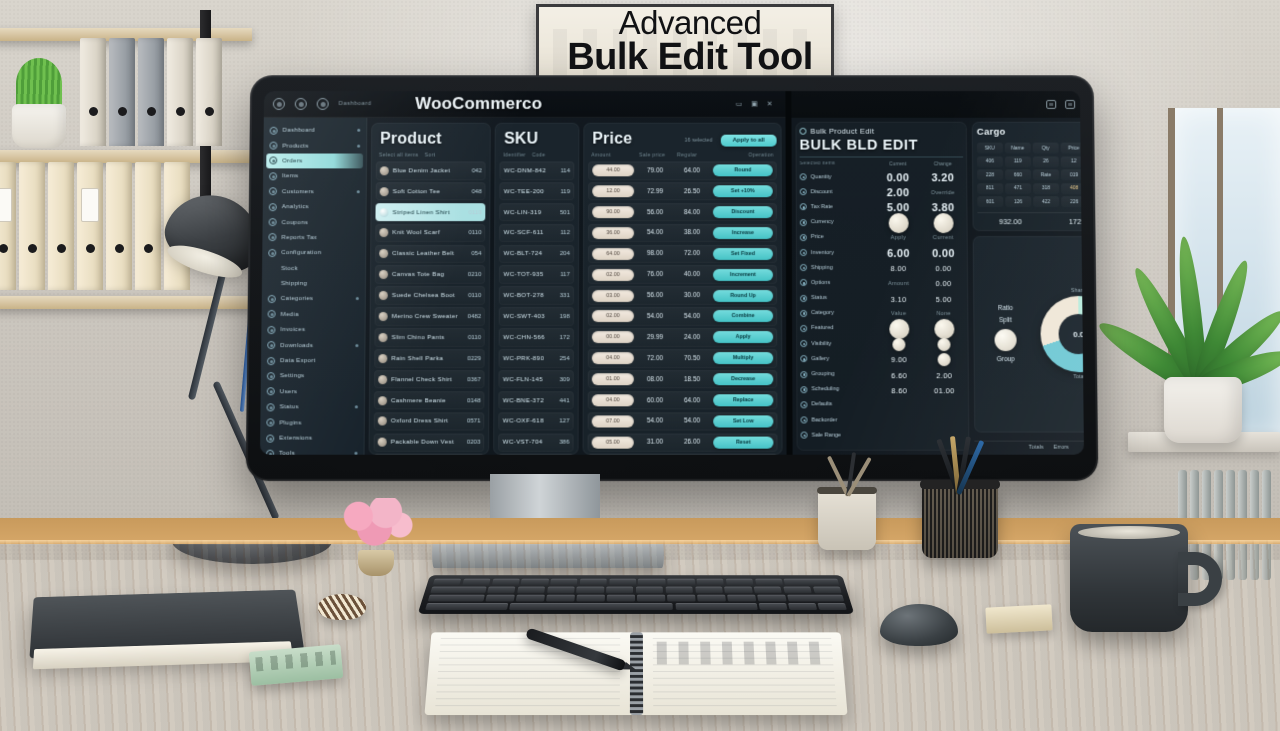 Image resolution: width=1280 pixels, height=731 pixels. I want to click on sidebar-item-users: Users, so click(312, 391).